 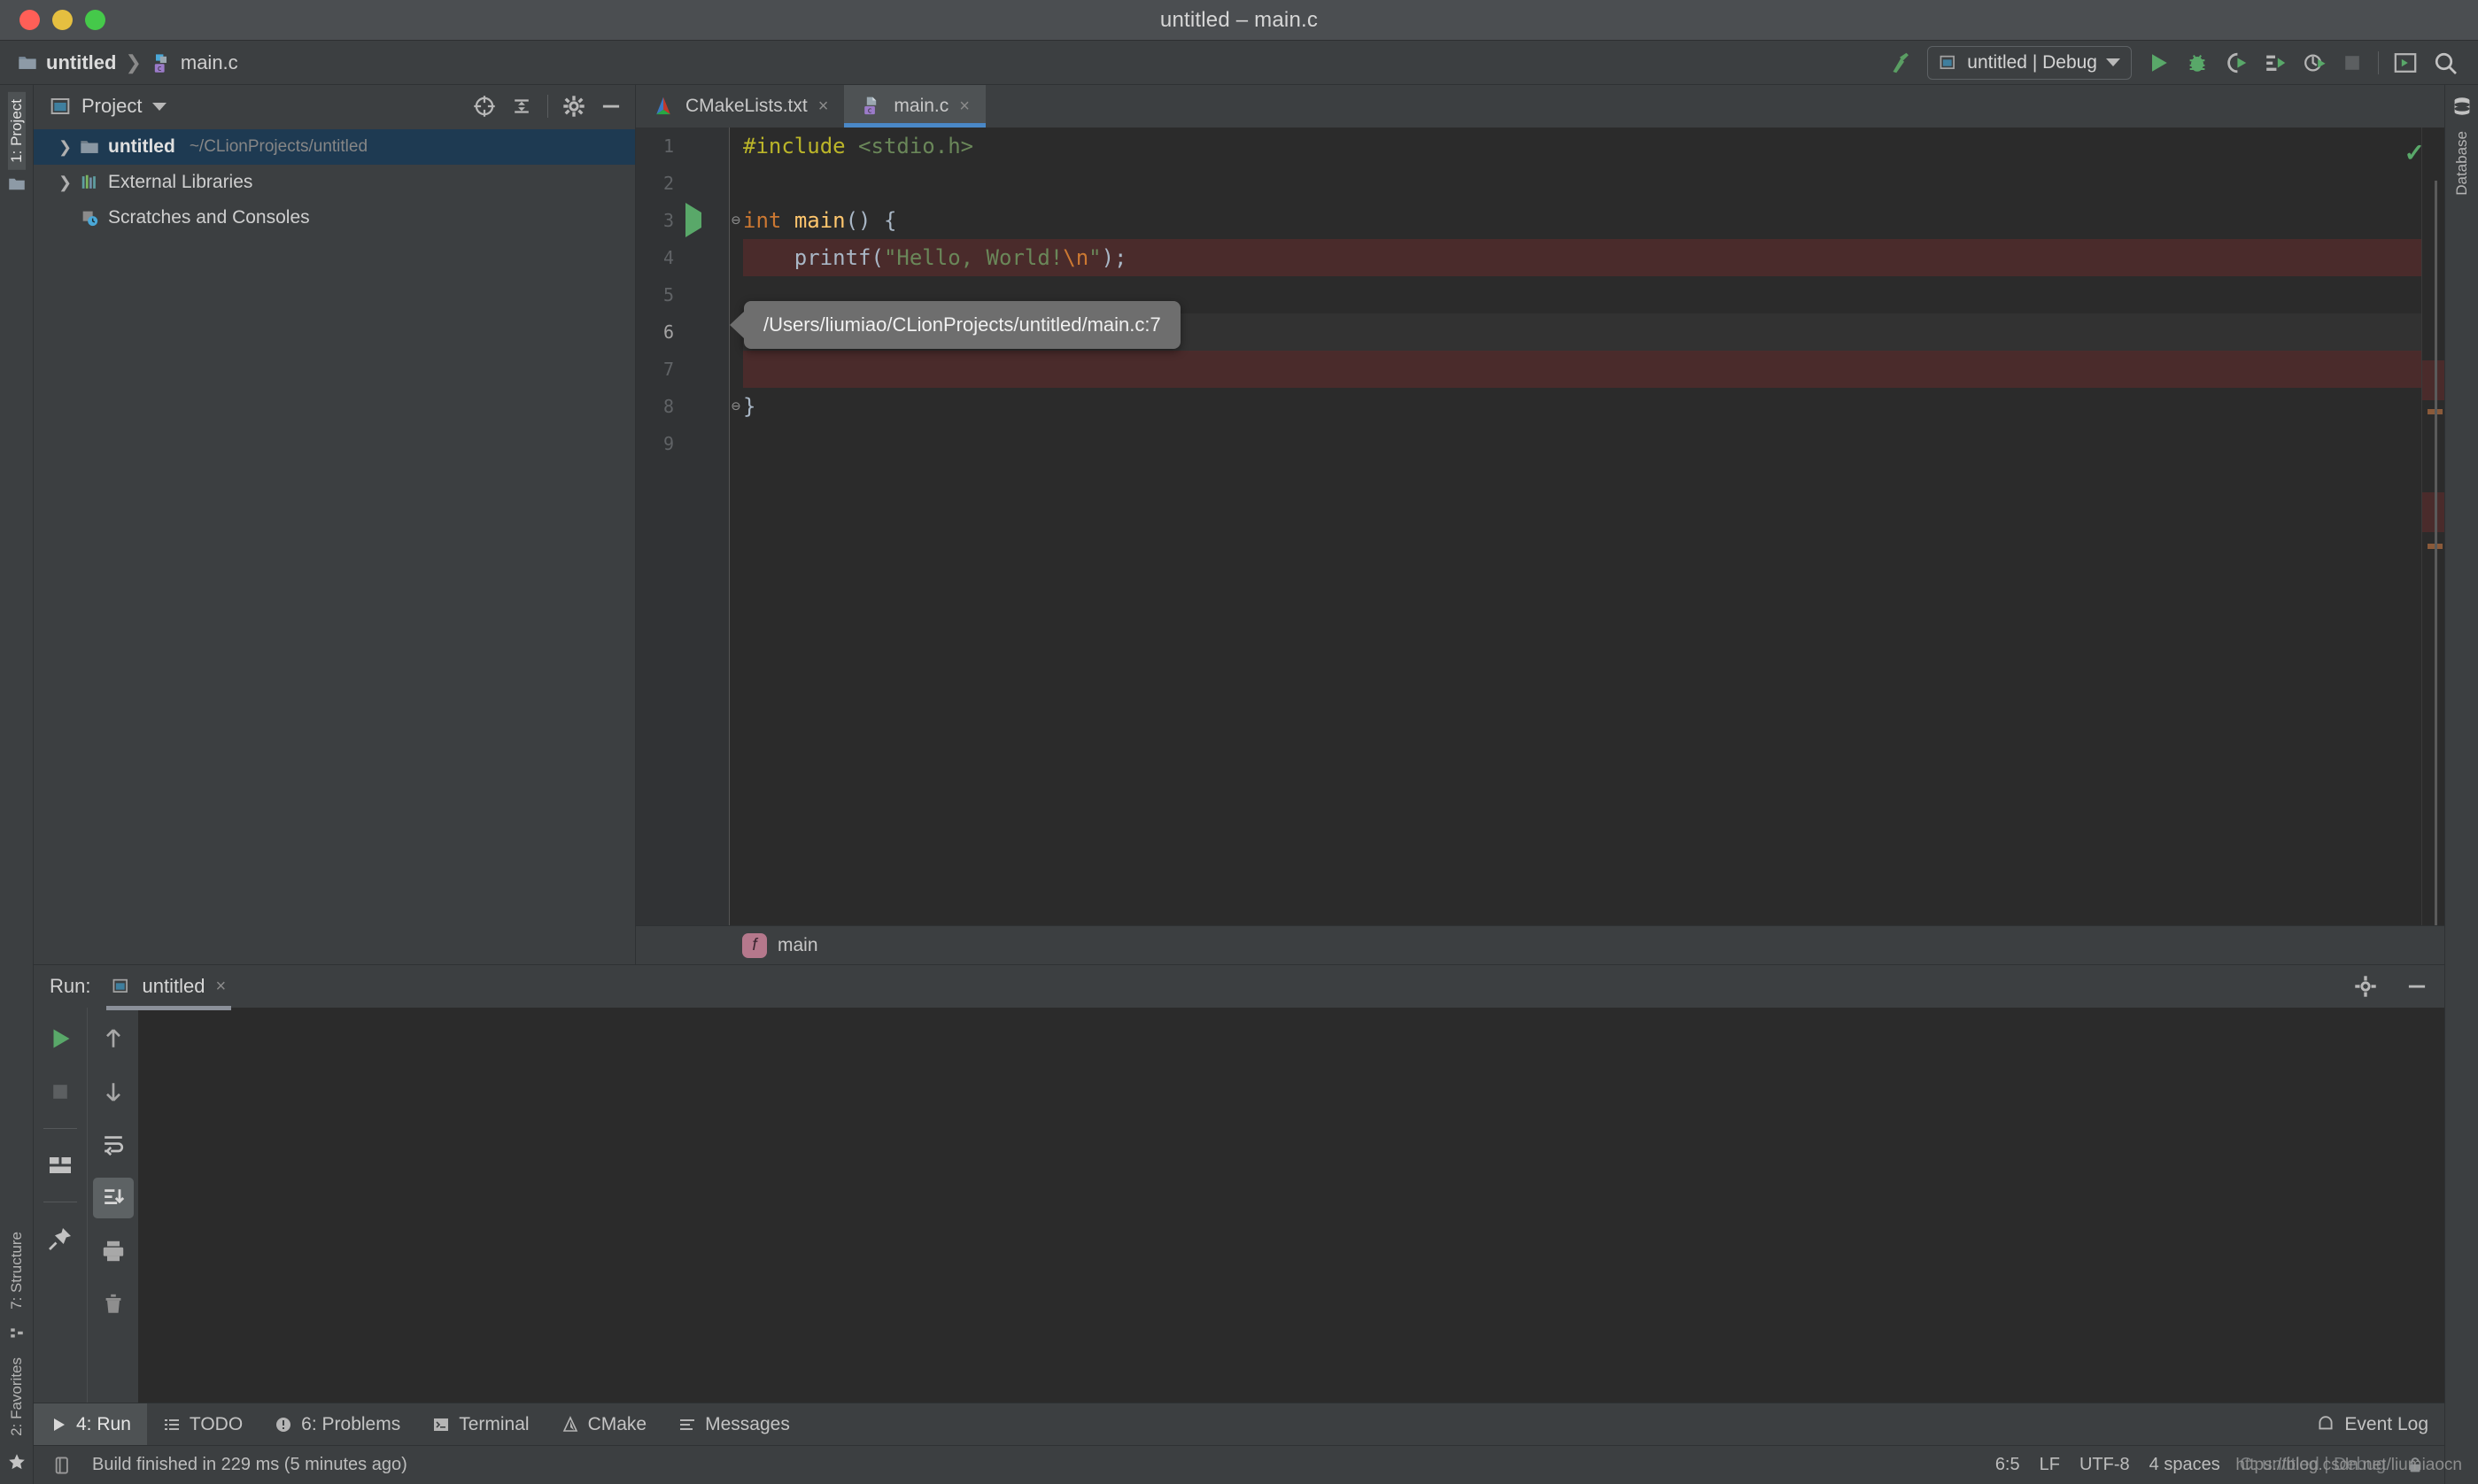 I want to click on tree-item-external-libraries: ❯ External Libraries, so click(x=334, y=182).